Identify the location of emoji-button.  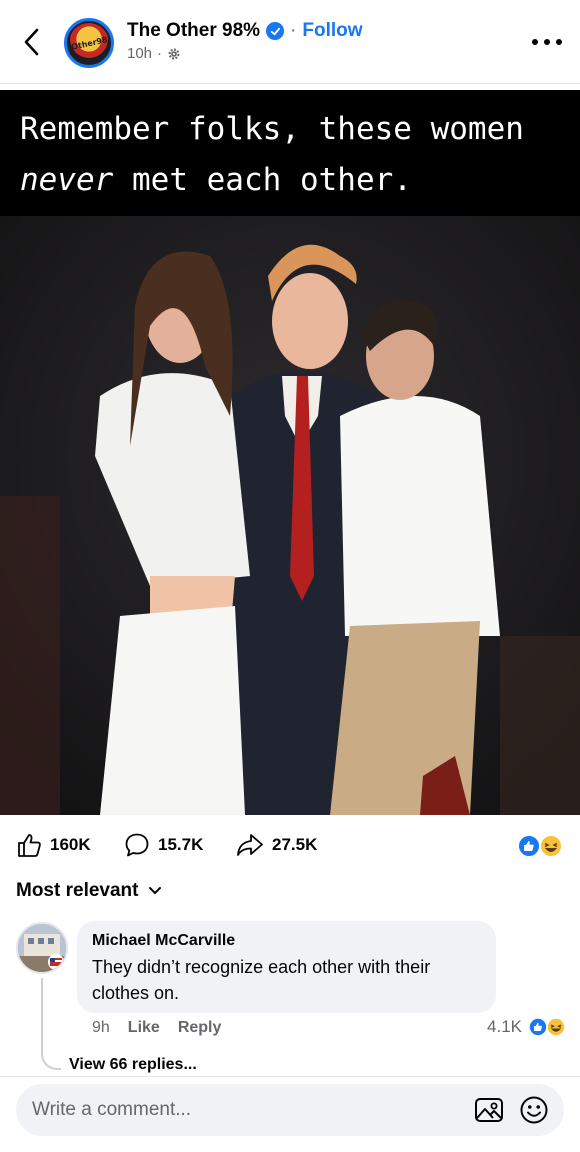
(534, 1110).